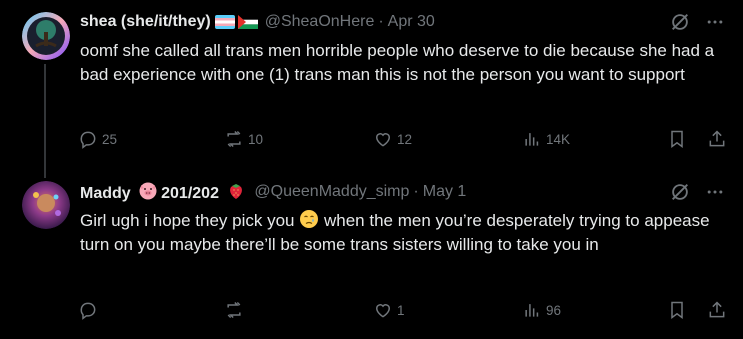 The height and width of the screenshot is (339, 743). What do you see at coordinates (236, 191) in the screenshot?
I see `strawberry-emoji-icon` at bounding box center [236, 191].